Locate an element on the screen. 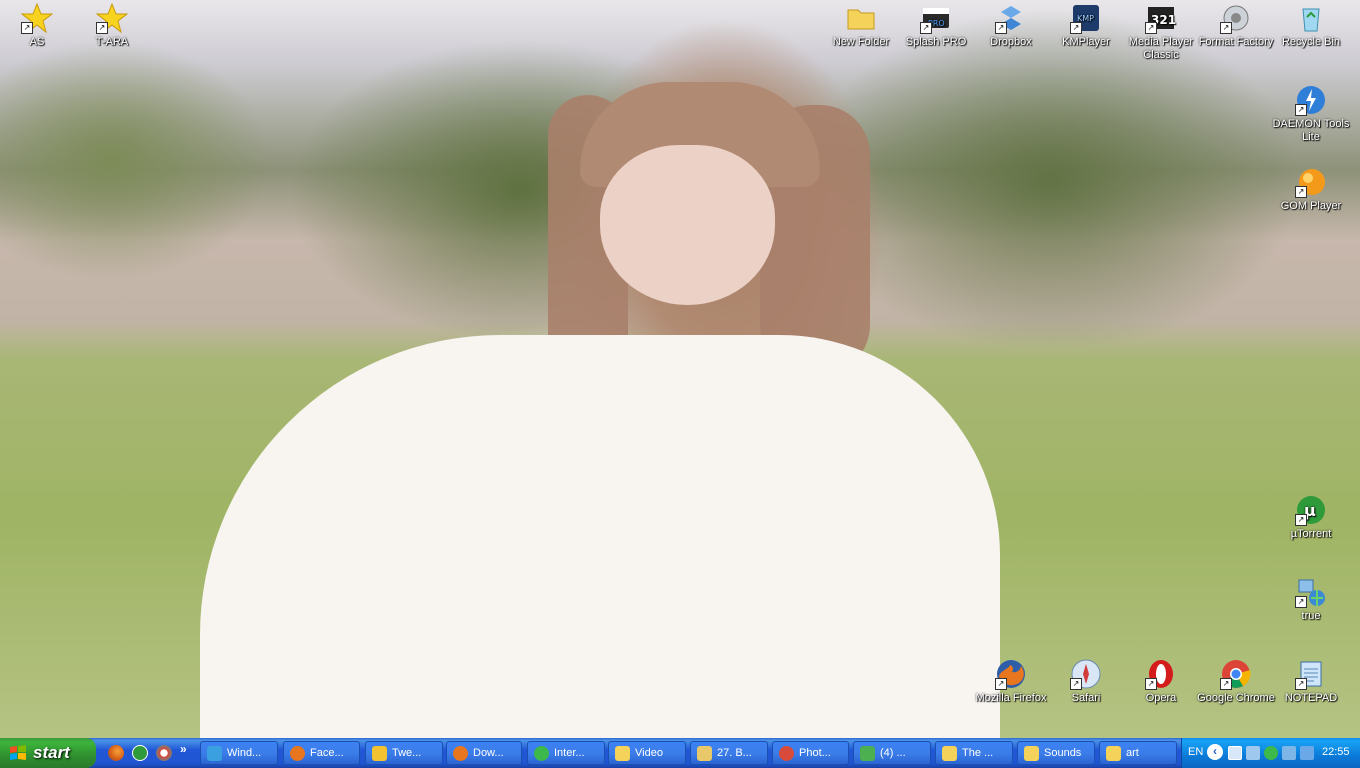  desktop-icon-notepad: ↗ NOTEPAD is located at coordinates (1311, 681).